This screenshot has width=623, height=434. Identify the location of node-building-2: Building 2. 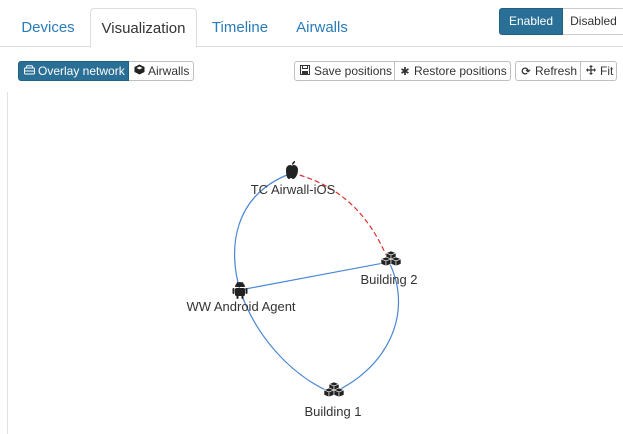
(389, 268).